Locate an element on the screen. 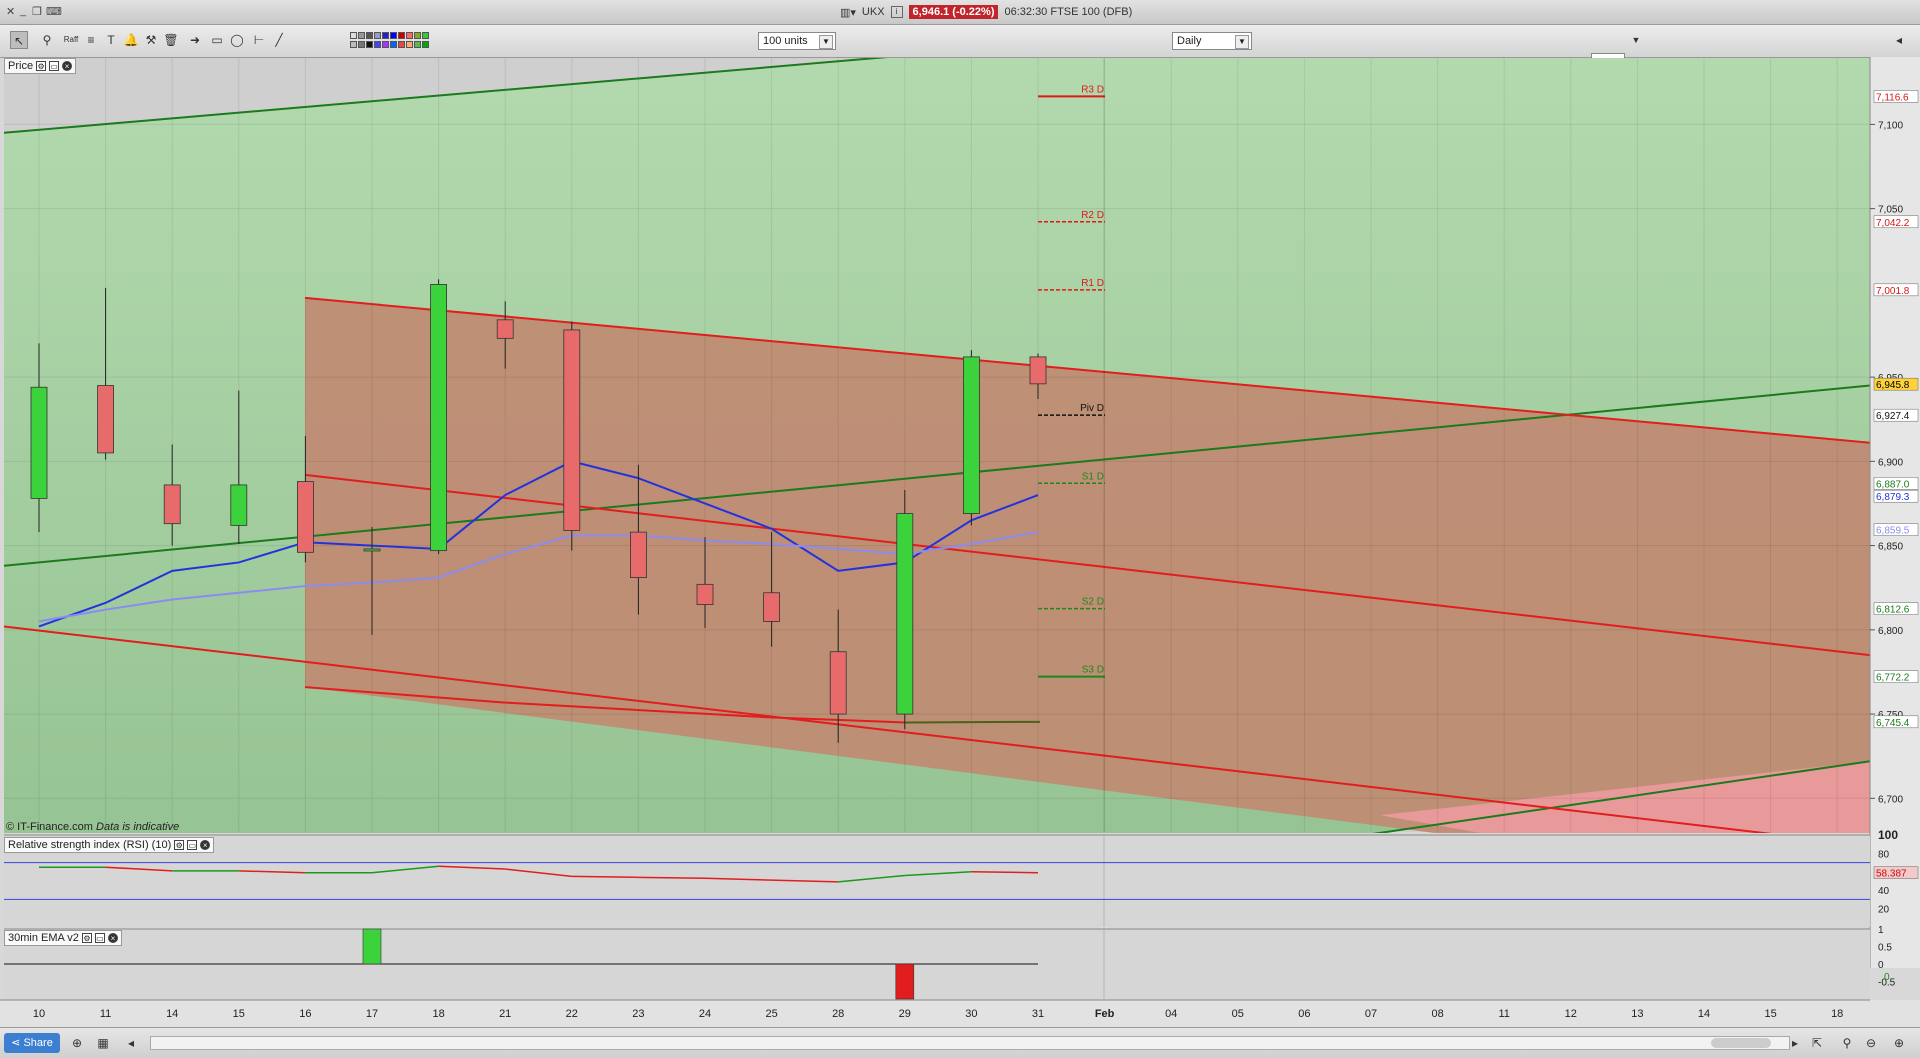 This screenshot has width=1920, height=1058. horizontal-line-tool-icon: ⊢ is located at coordinates (259, 40).